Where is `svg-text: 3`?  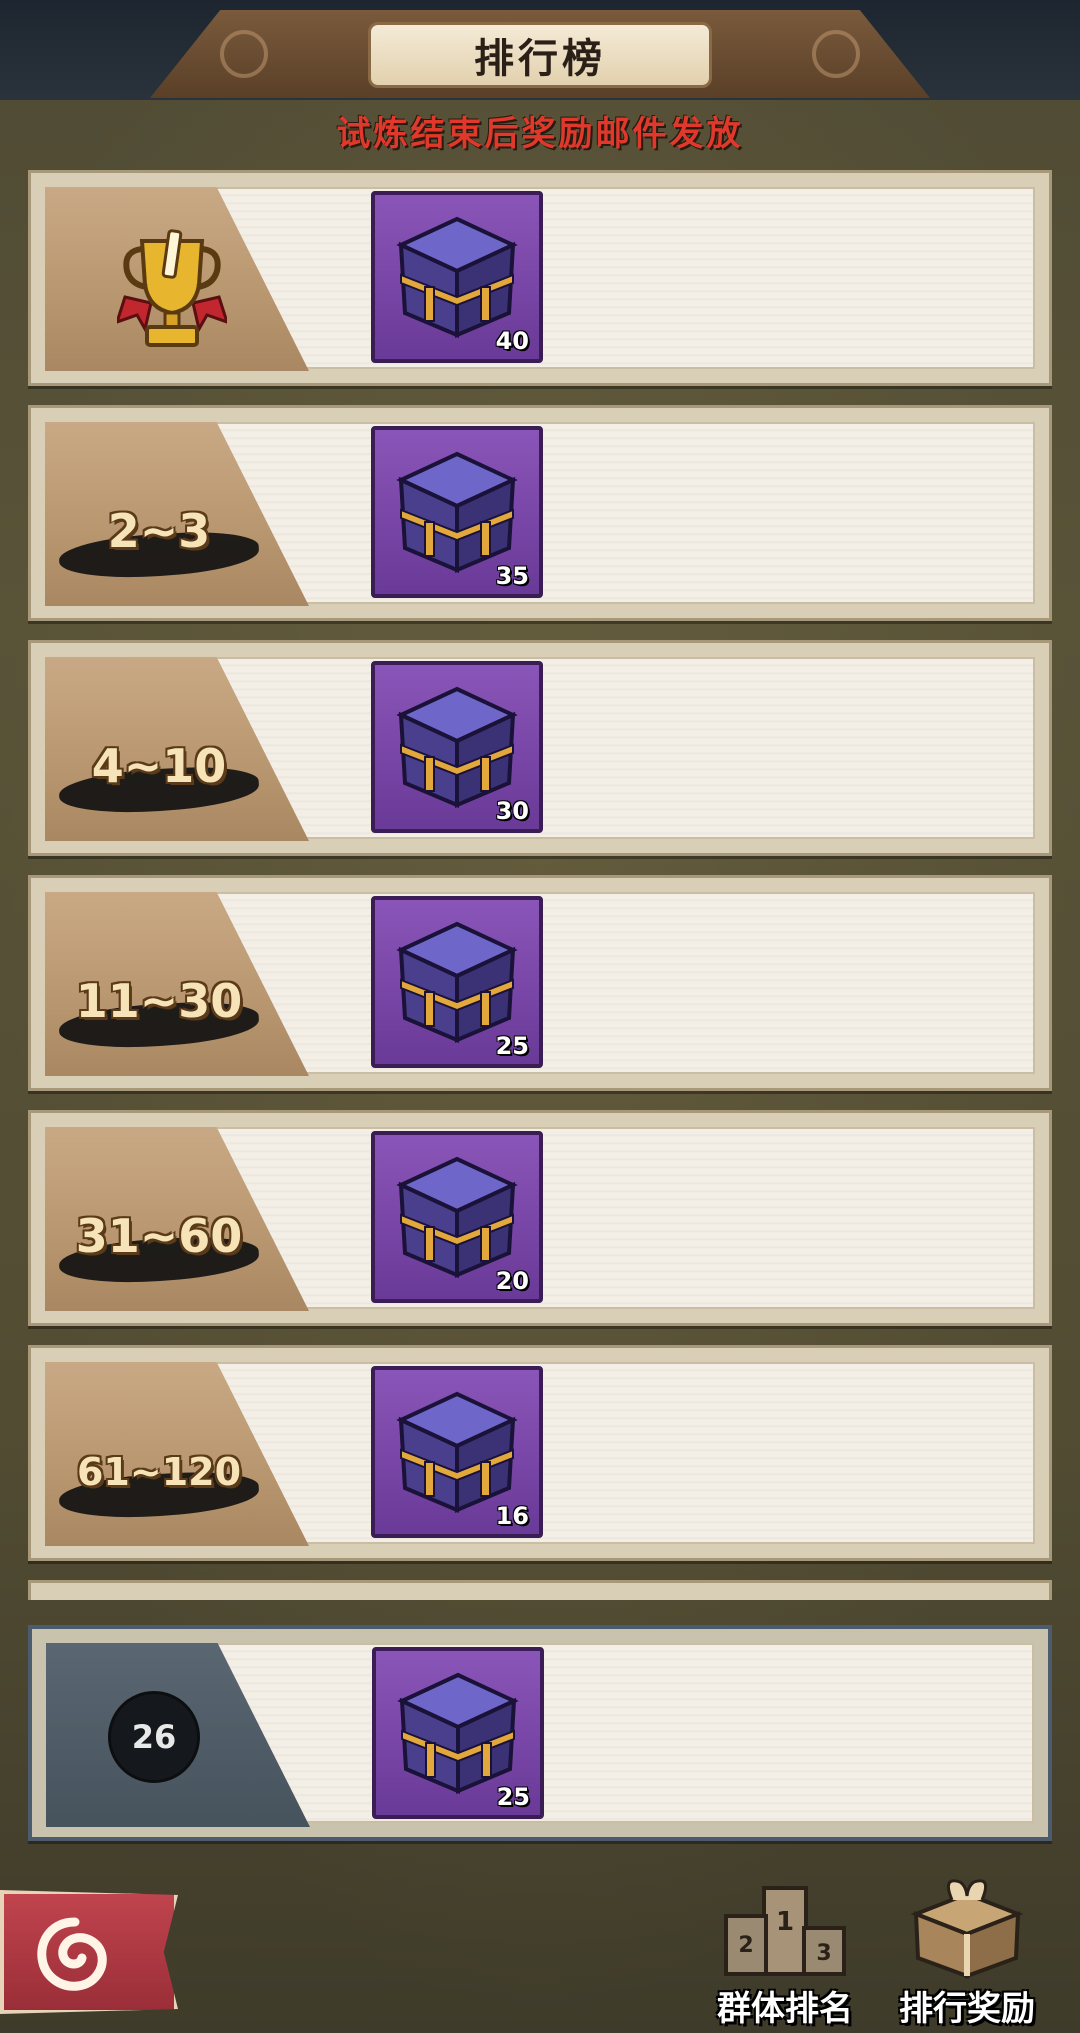
svg-text: 3 is located at coordinates (823, 1953).